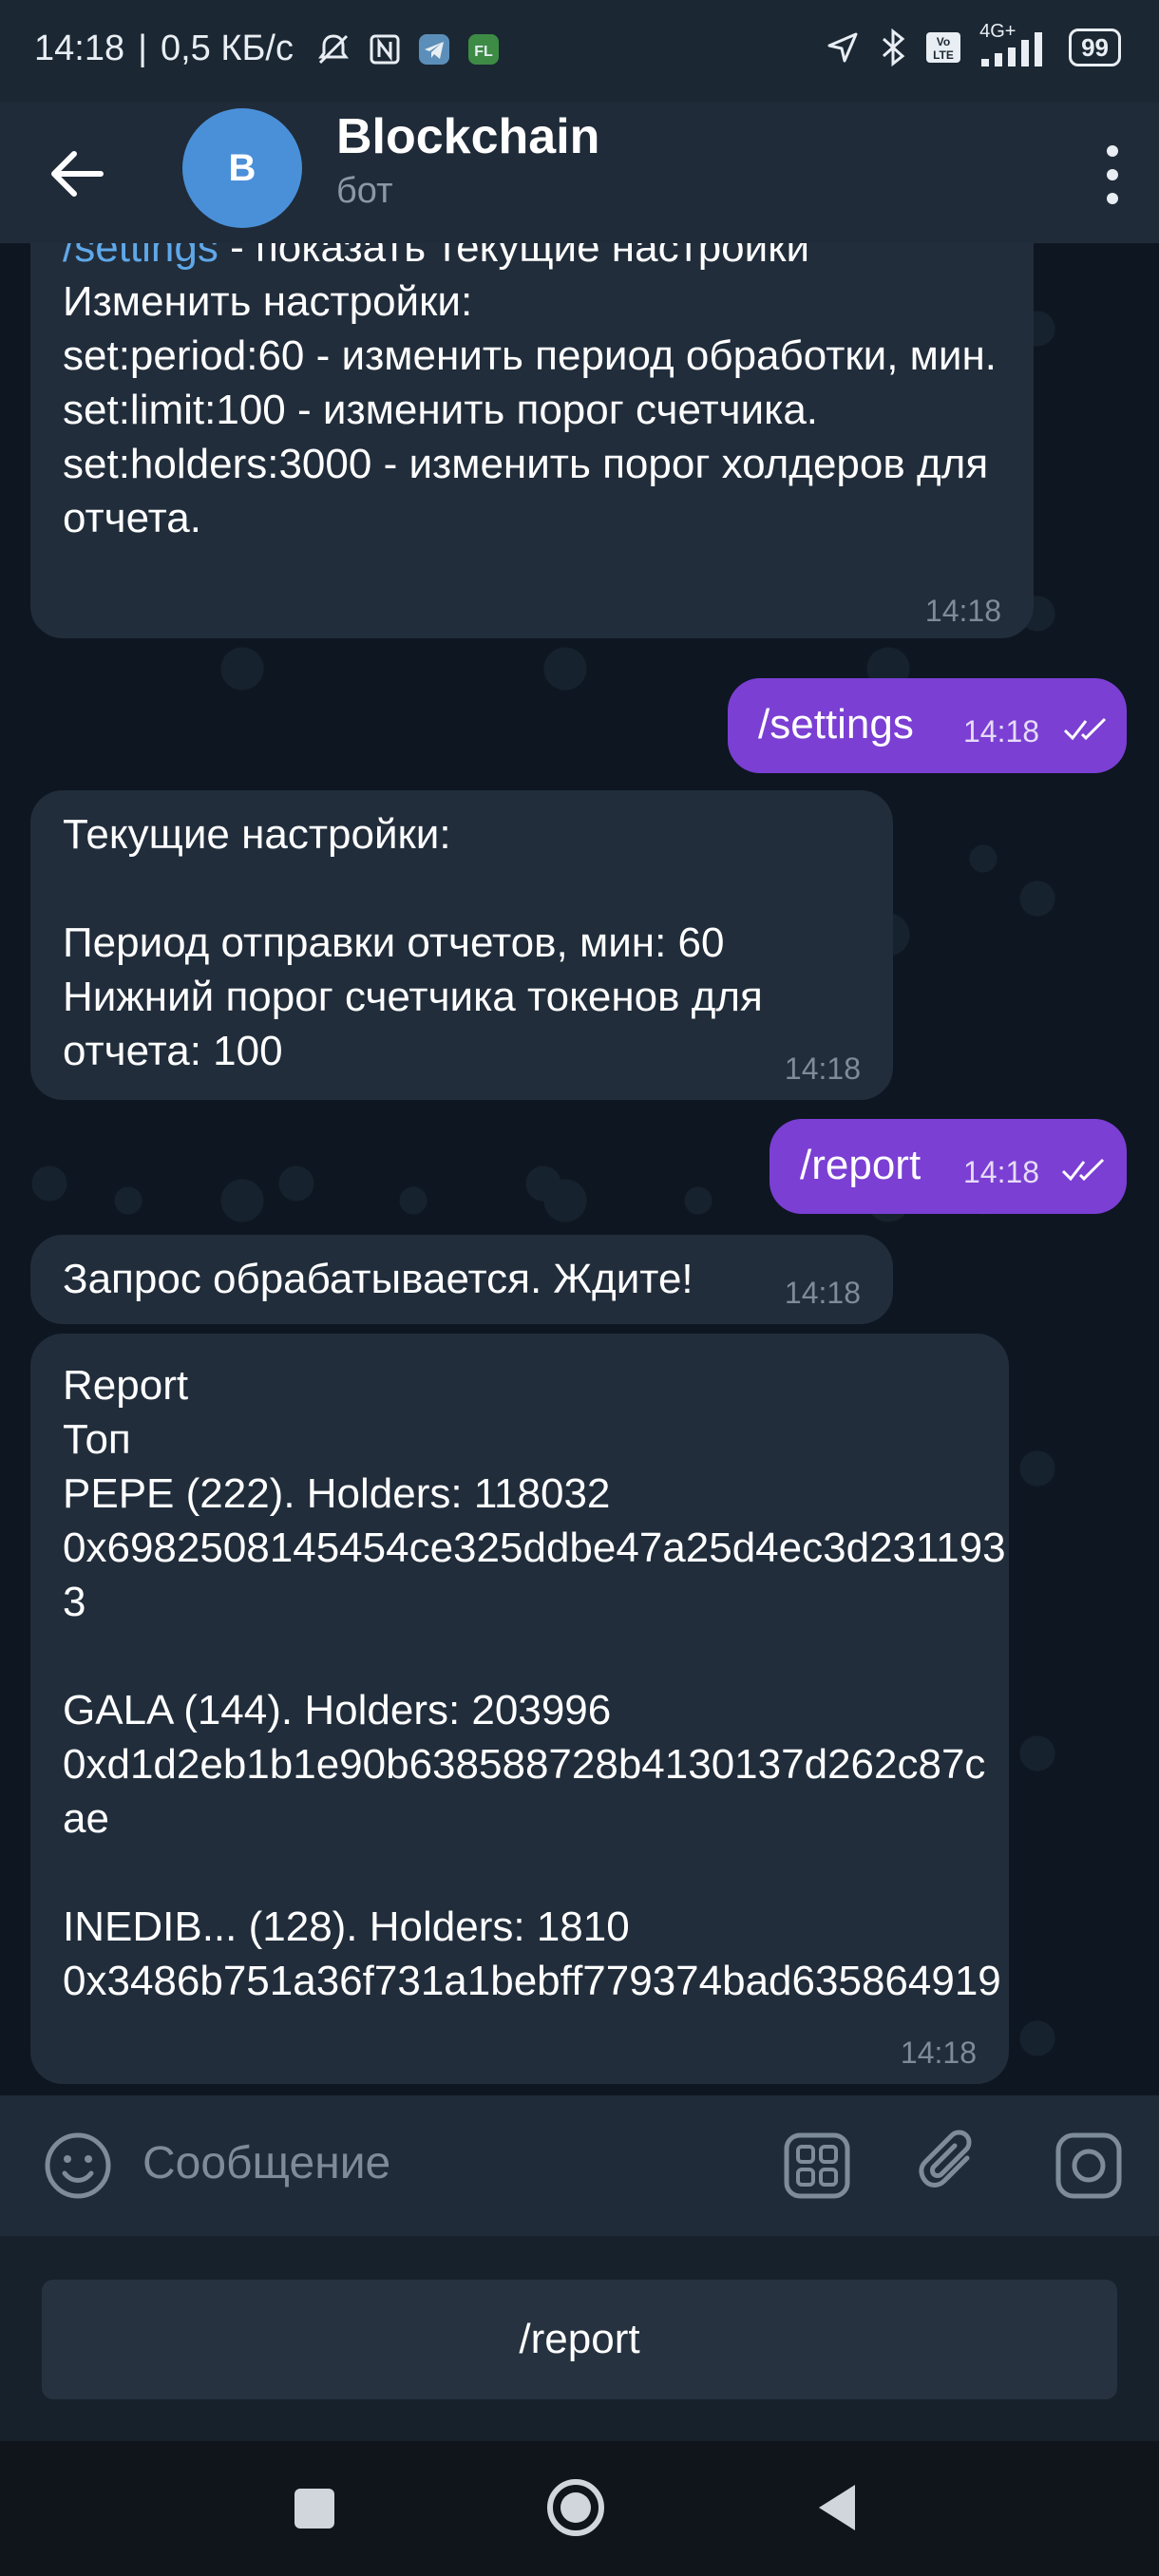 The width and height of the screenshot is (1159, 2576). Describe the element at coordinates (266, 2163) in the screenshot. I see `message-input: Сообщение` at that location.